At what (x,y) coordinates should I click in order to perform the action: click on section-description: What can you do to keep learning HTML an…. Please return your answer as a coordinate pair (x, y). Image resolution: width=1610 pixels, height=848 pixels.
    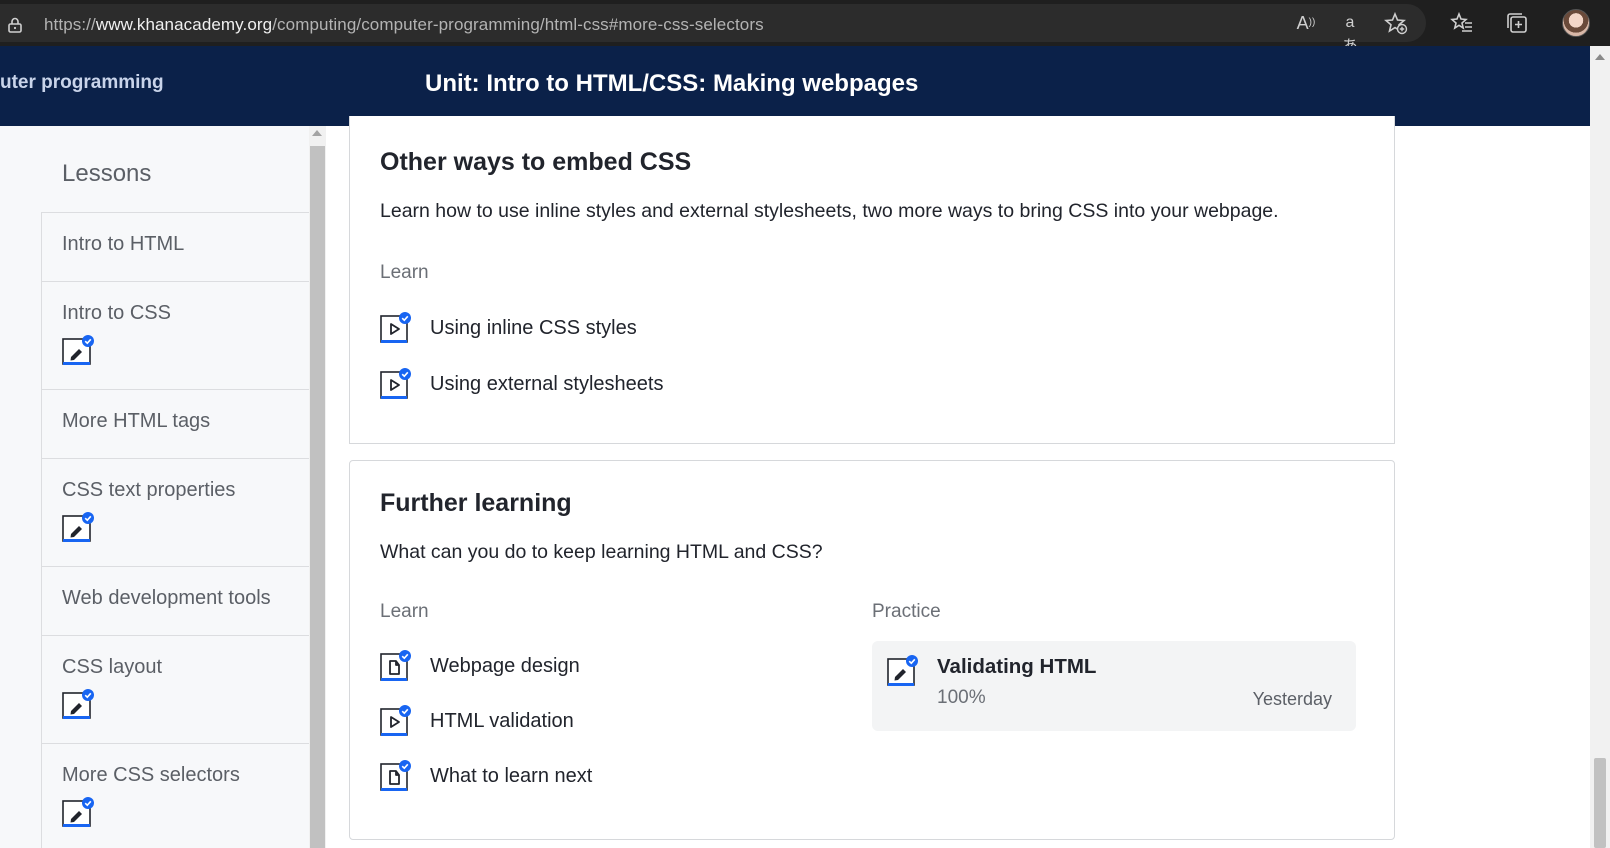
    Looking at the image, I should click on (601, 552).